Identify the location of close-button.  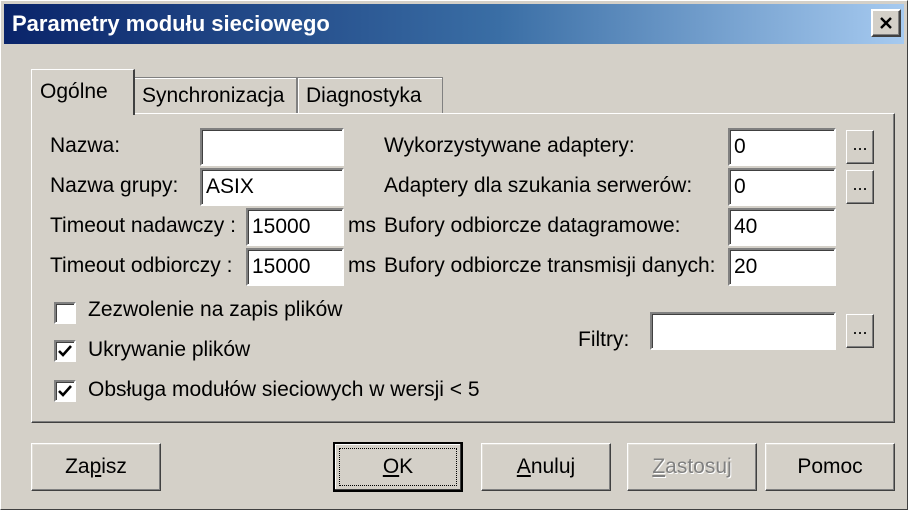
(886, 23).